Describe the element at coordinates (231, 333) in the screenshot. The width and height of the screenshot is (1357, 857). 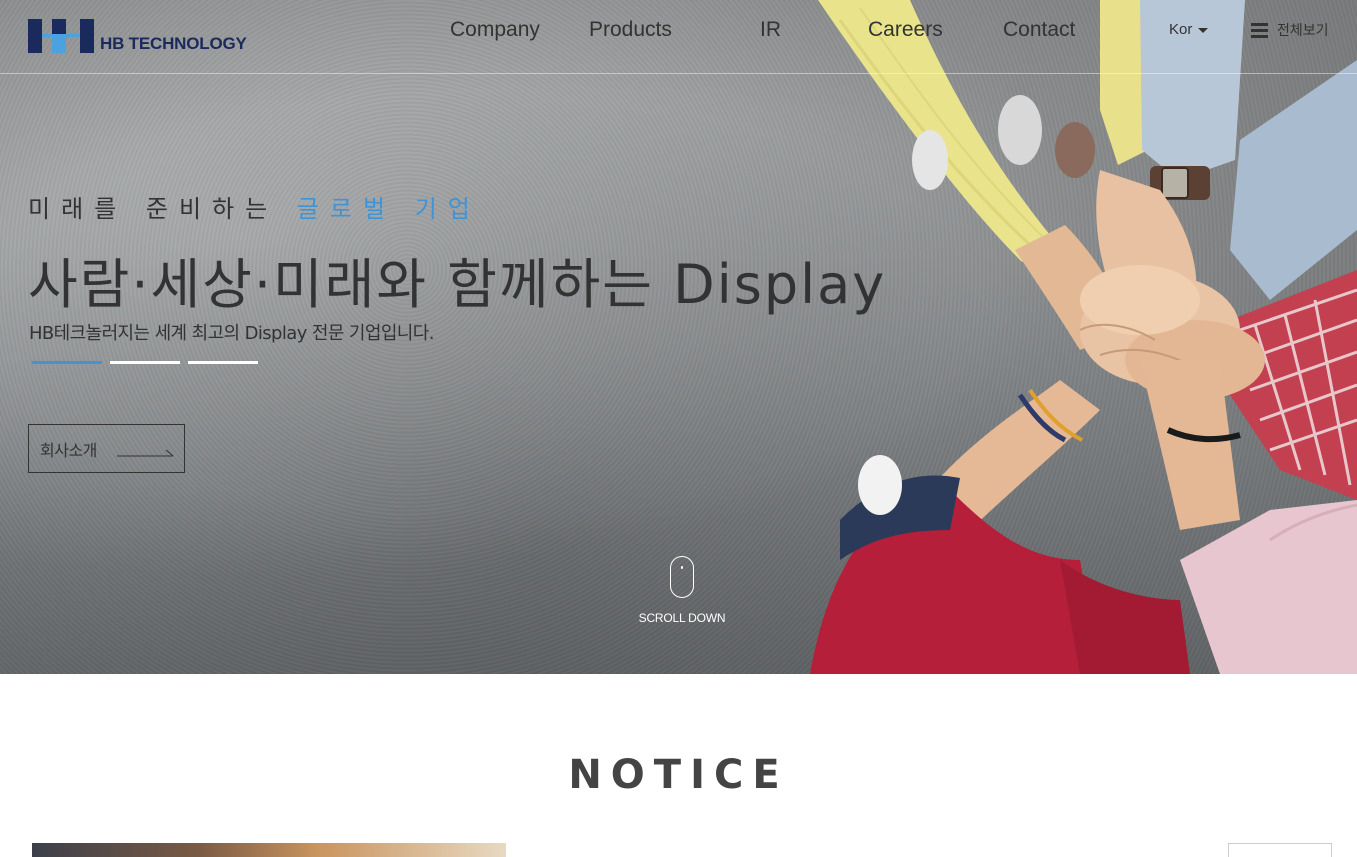
I see `hero-subline: HB테크놀러지는 세계 최고의 Display 전문 기업입니다.` at that location.